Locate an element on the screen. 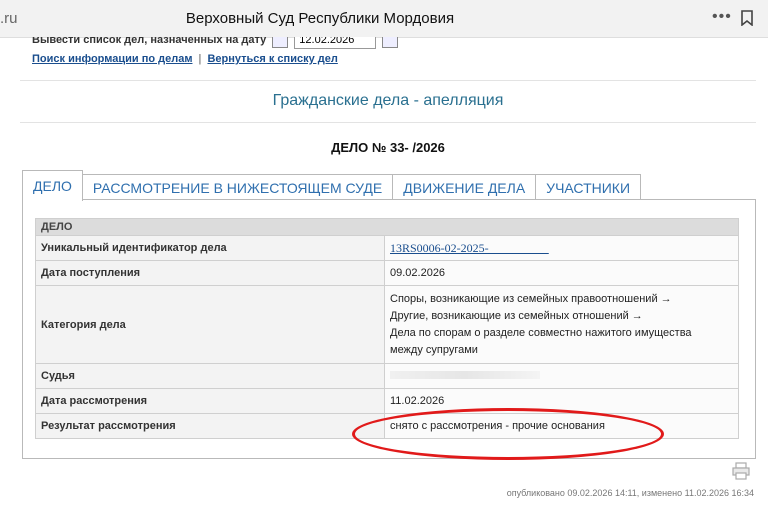 This screenshot has width=768, height=531. received-label: Дата поступления is located at coordinates (210, 273).